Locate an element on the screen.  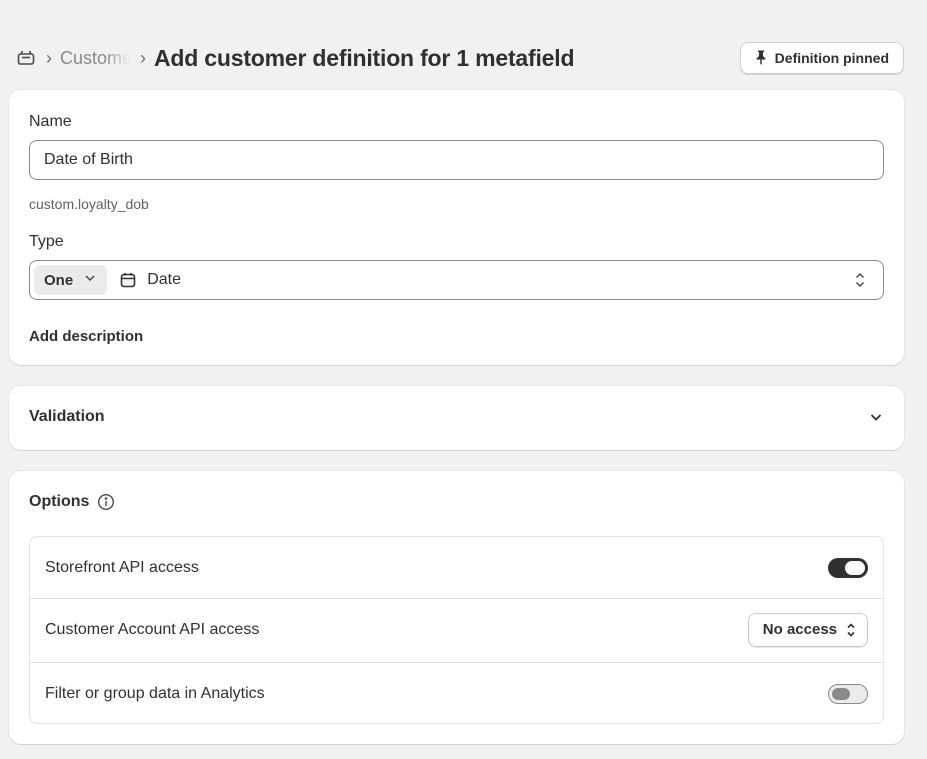
validation-card: Validation is located at coordinates (456, 418).